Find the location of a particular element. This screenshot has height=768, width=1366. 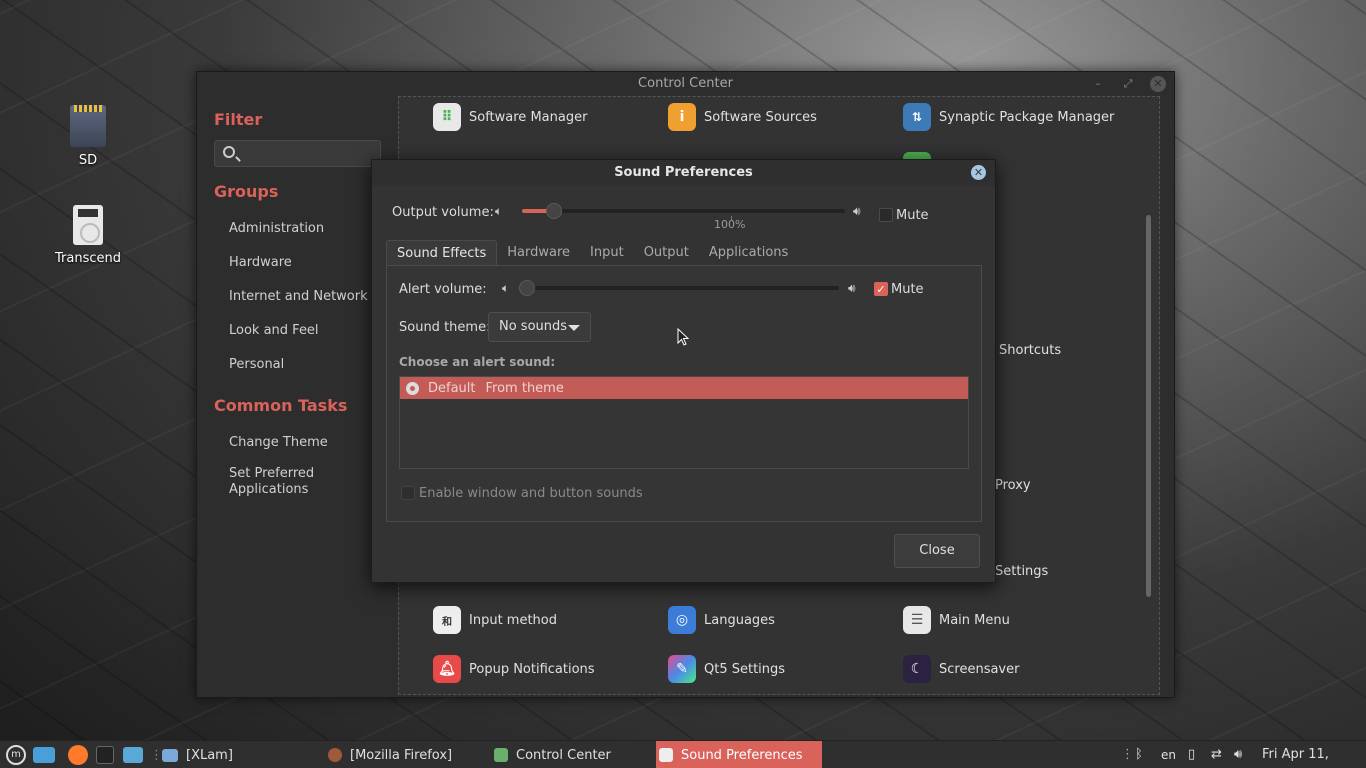

clipboard-icon: ▯ is located at coordinates (1191, 754).